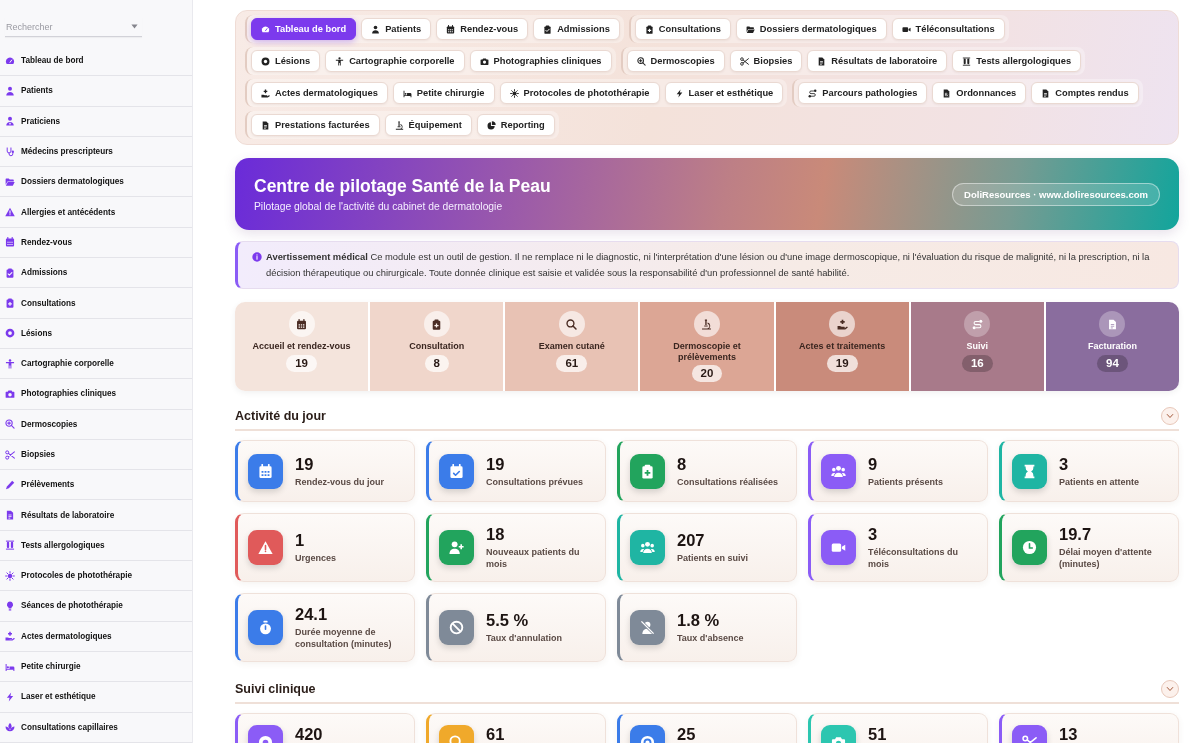 Image resolution: width=1200 pixels, height=743 pixels. I want to click on test-tubes-icon, so click(10, 545).